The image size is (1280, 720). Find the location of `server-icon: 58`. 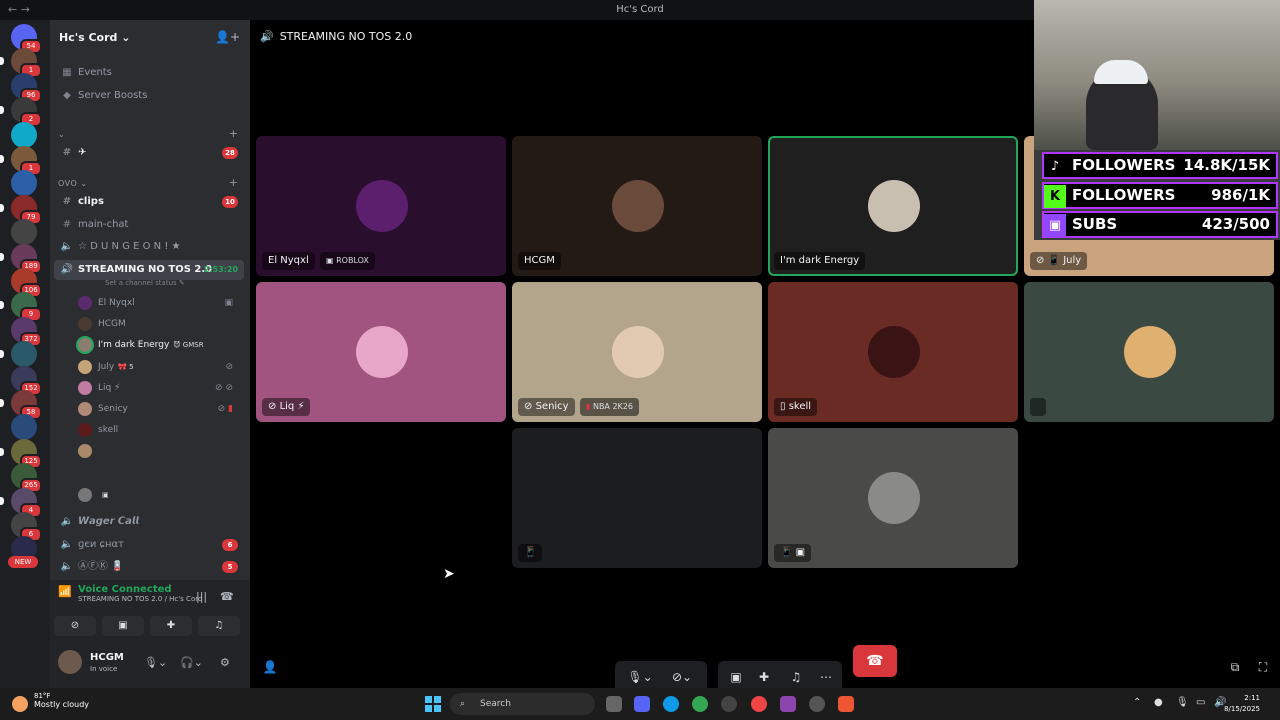

server-icon: 58 is located at coordinates (26, 405).